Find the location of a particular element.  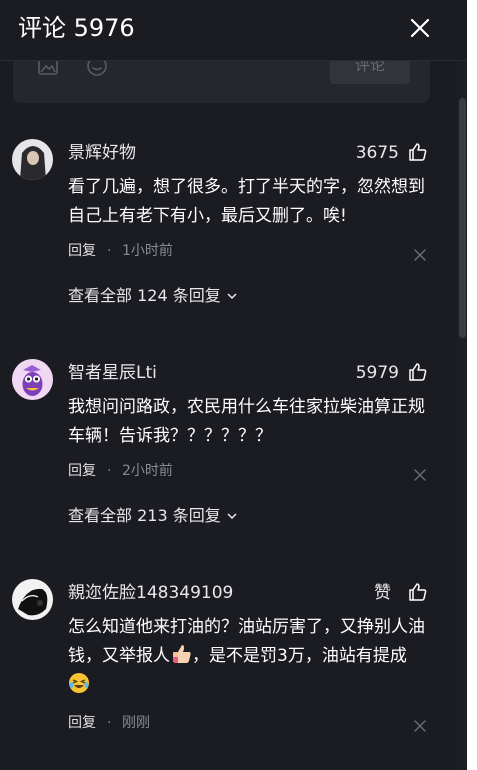

comment-text: 看了几遍，想了很多。打了半天的字，忽然想到自己上有老下有小，最后又删了。唉! is located at coordinates (246, 201).